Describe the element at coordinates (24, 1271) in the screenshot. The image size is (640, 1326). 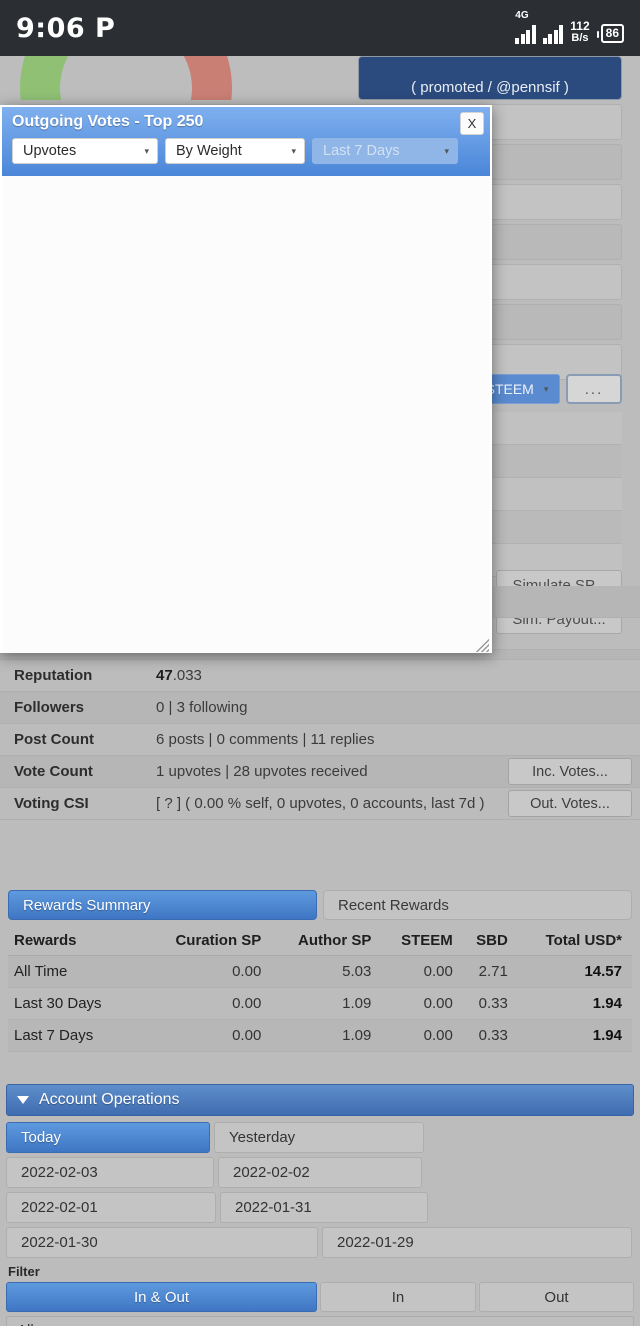
I see `filter-label: Filter` at that location.